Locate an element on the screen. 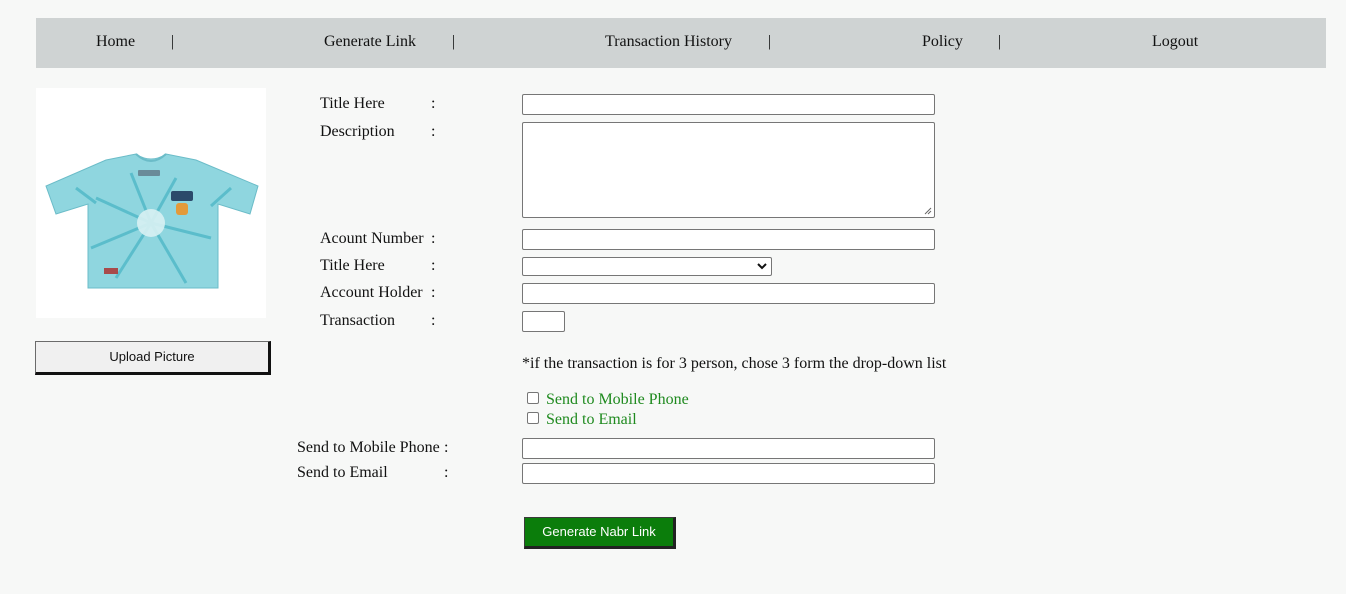 The height and width of the screenshot is (594, 1346). upload-picture-button: Upload Picture is located at coordinates (153, 358).